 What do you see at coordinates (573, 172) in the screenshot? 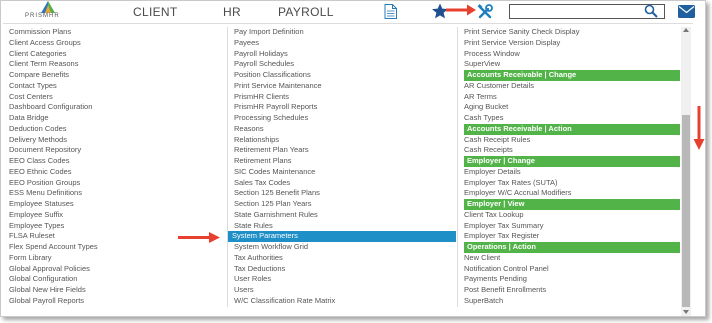
I see `menu-item: Employer Details` at bounding box center [573, 172].